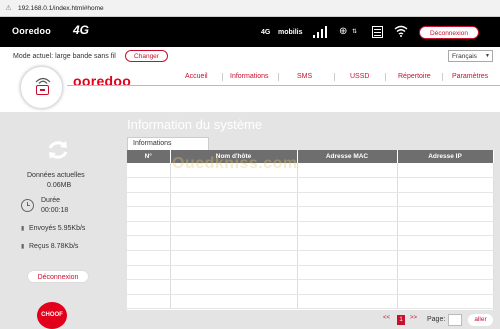 The image size is (500, 329). I want to click on network-type: 4G, so click(266, 32).